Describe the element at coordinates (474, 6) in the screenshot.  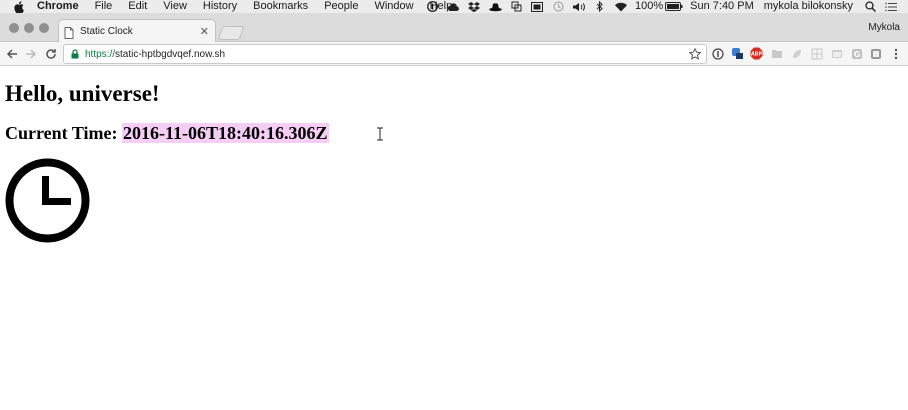
I see `dropbox-icon` at that location.